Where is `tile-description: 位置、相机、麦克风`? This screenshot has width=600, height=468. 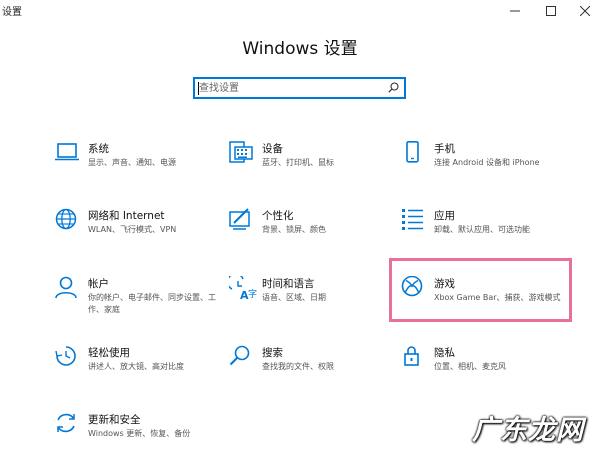 tile-description: 位置、相机、麦克风 is located at coordinates (470, 366).